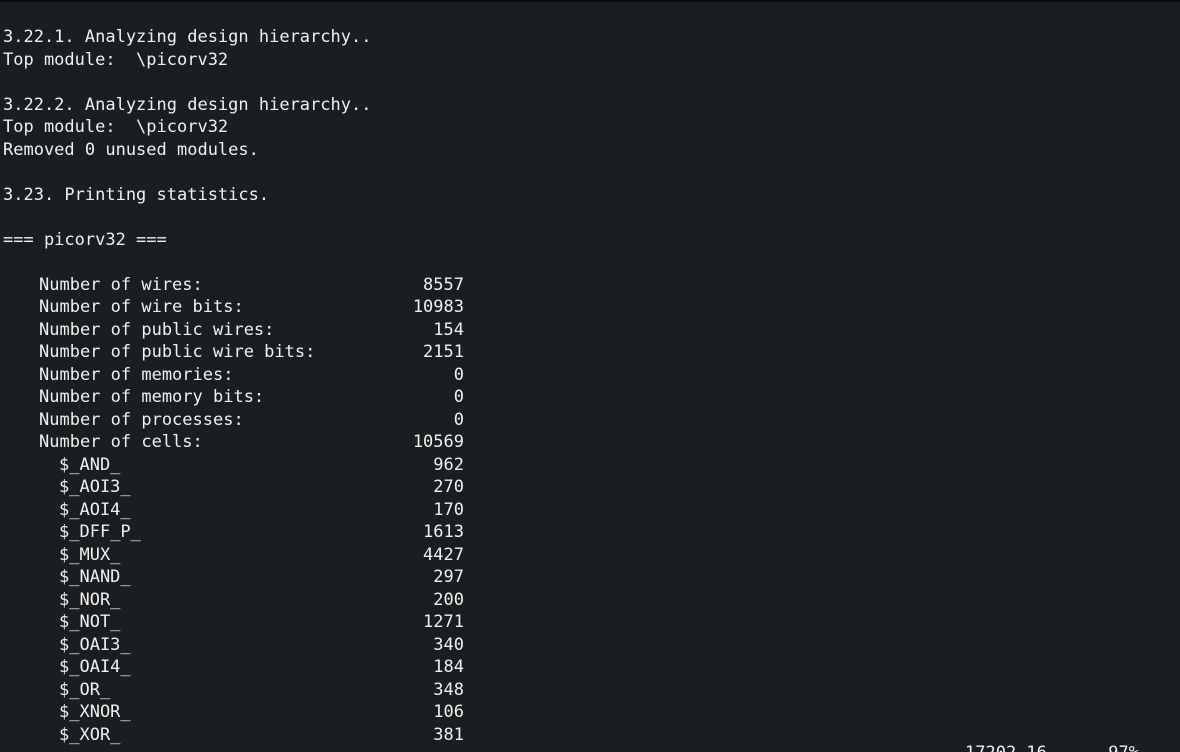 The height and width of the screenshot is (752, 1180). Describe the element at coordinates (121, 442) in the screenshot. I see `stat-label: Number of cells:` at that location.